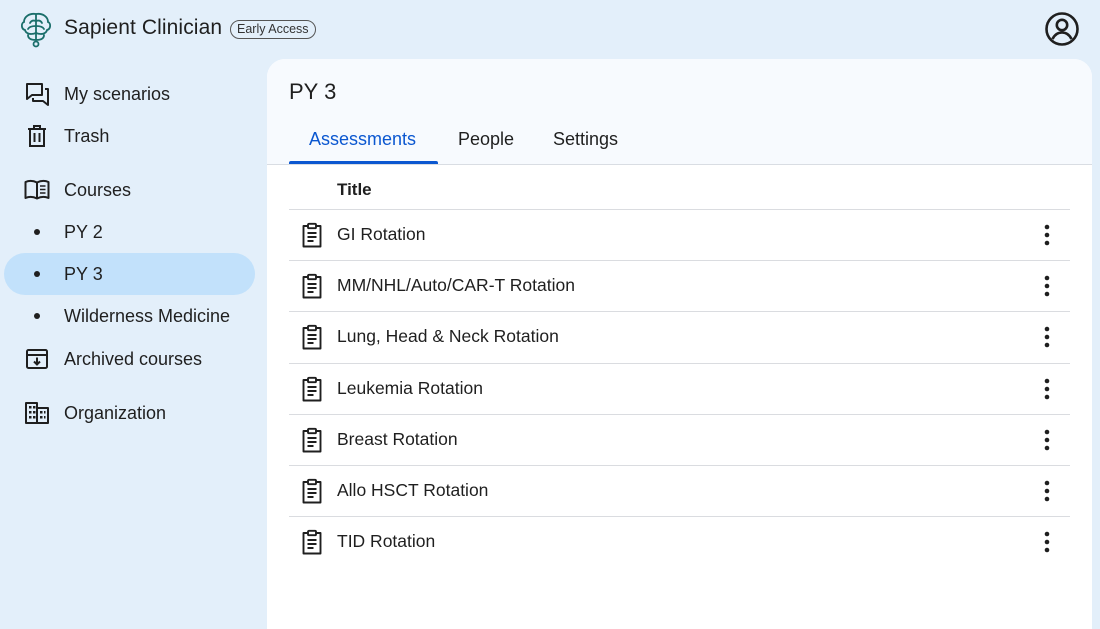  I want to click on sidebar-item-courses: Courses, so click(129, 190).